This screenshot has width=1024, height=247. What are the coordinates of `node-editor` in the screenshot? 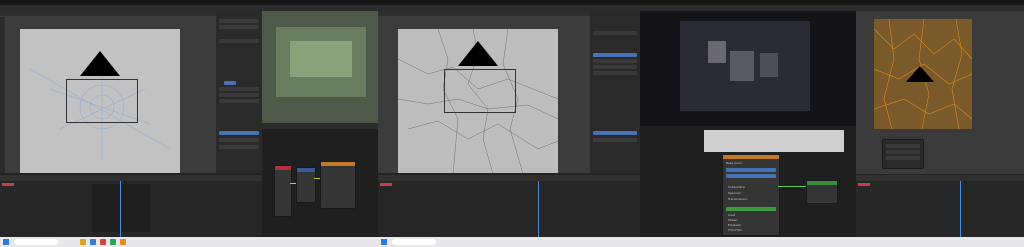 It's located at (320, 180).